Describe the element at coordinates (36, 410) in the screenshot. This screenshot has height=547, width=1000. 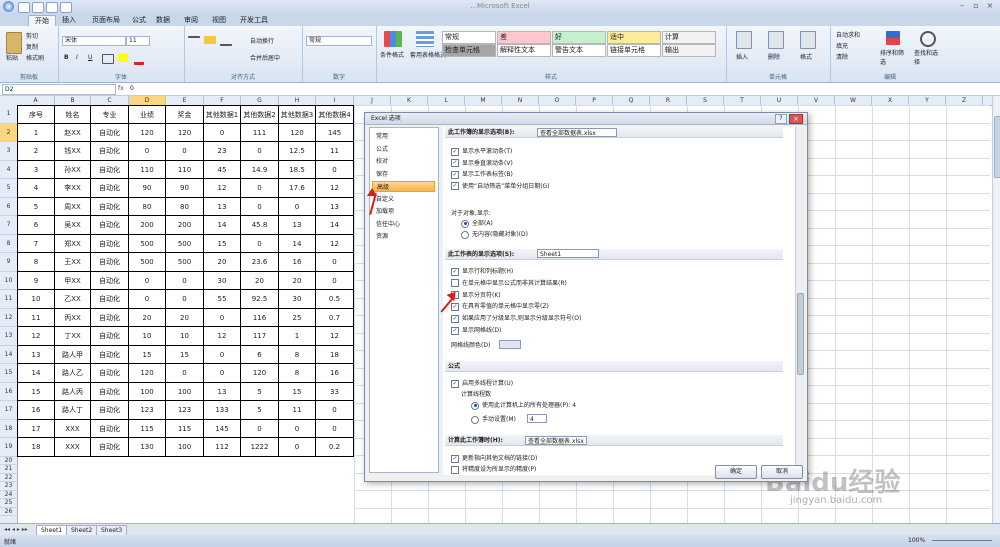
I see `table-cell: 16` at that location.